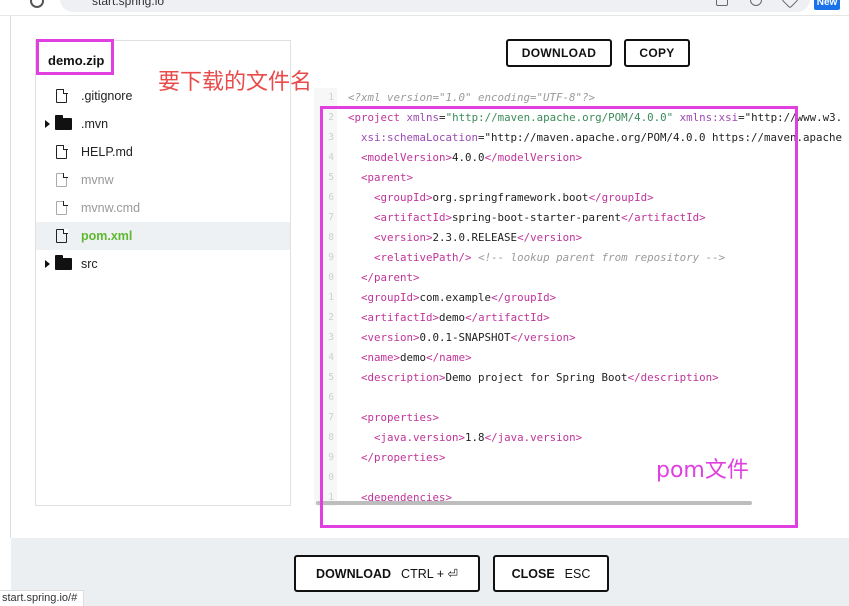 The image size is (849, 606). What do you see at coordinates (95, 124) in the screenshot?
I see `tree-item-label: .mvn` at bounding box center [95, 124].